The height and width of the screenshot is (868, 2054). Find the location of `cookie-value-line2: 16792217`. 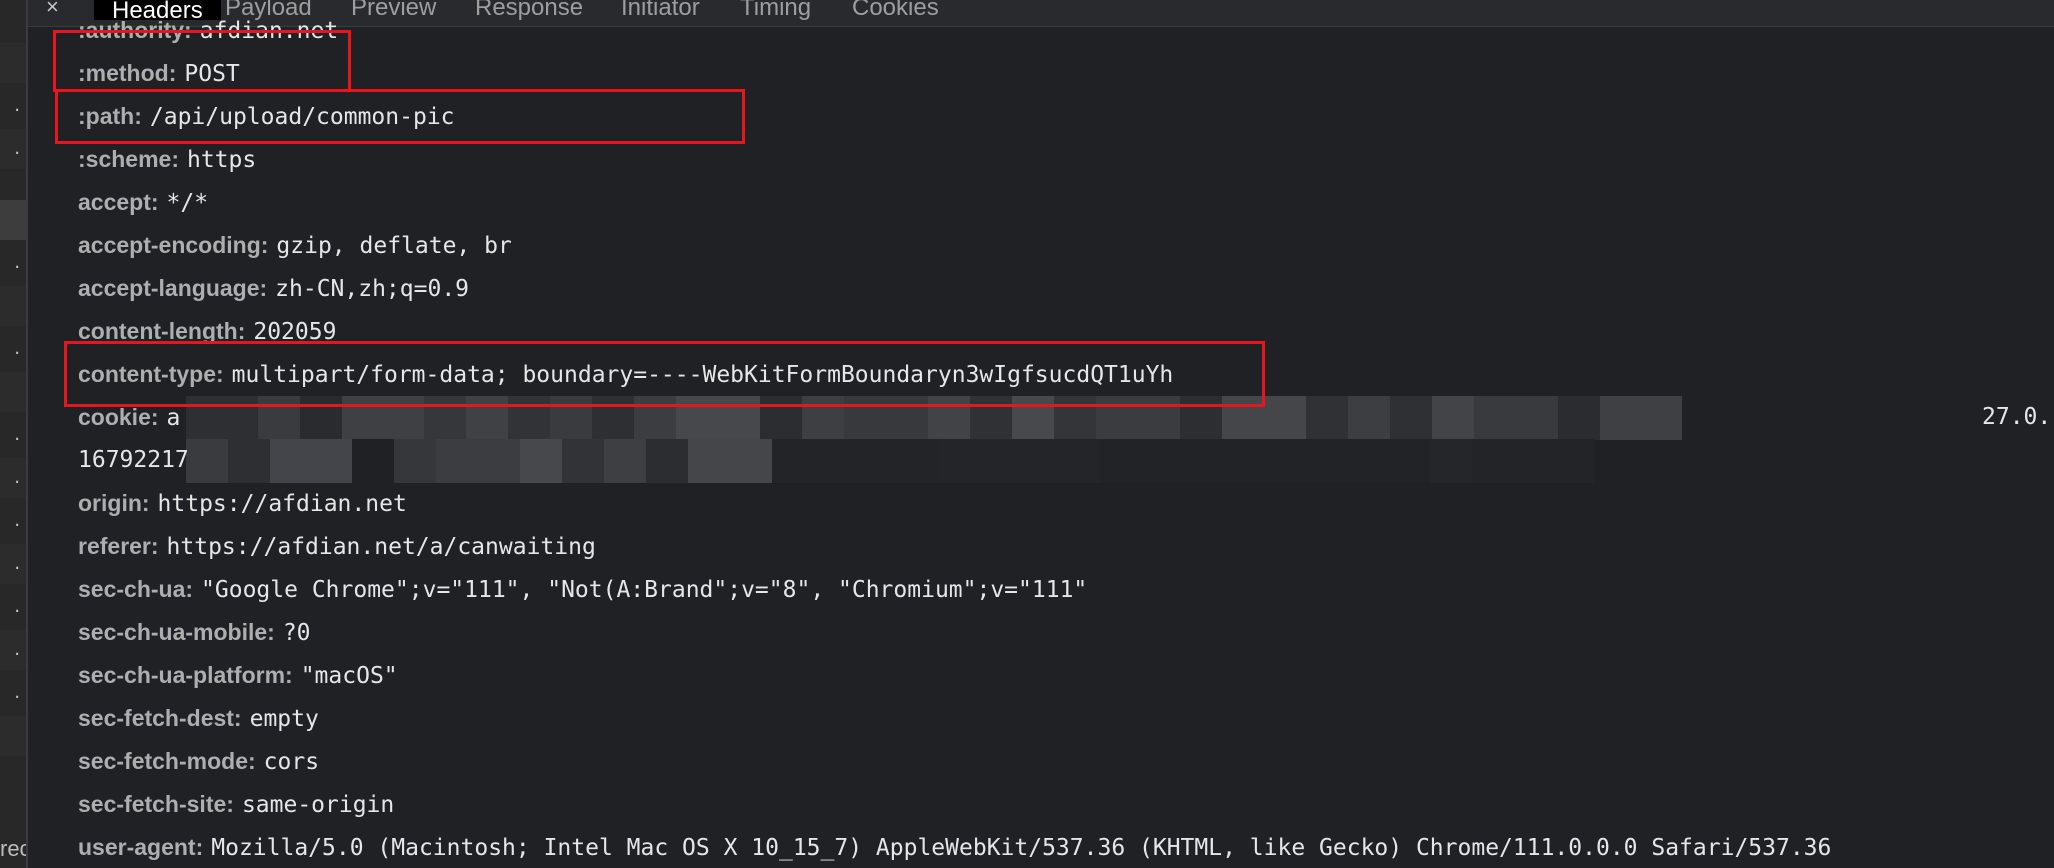

cookie-value-line2: 16792217 is located at coordinates (133, 460).